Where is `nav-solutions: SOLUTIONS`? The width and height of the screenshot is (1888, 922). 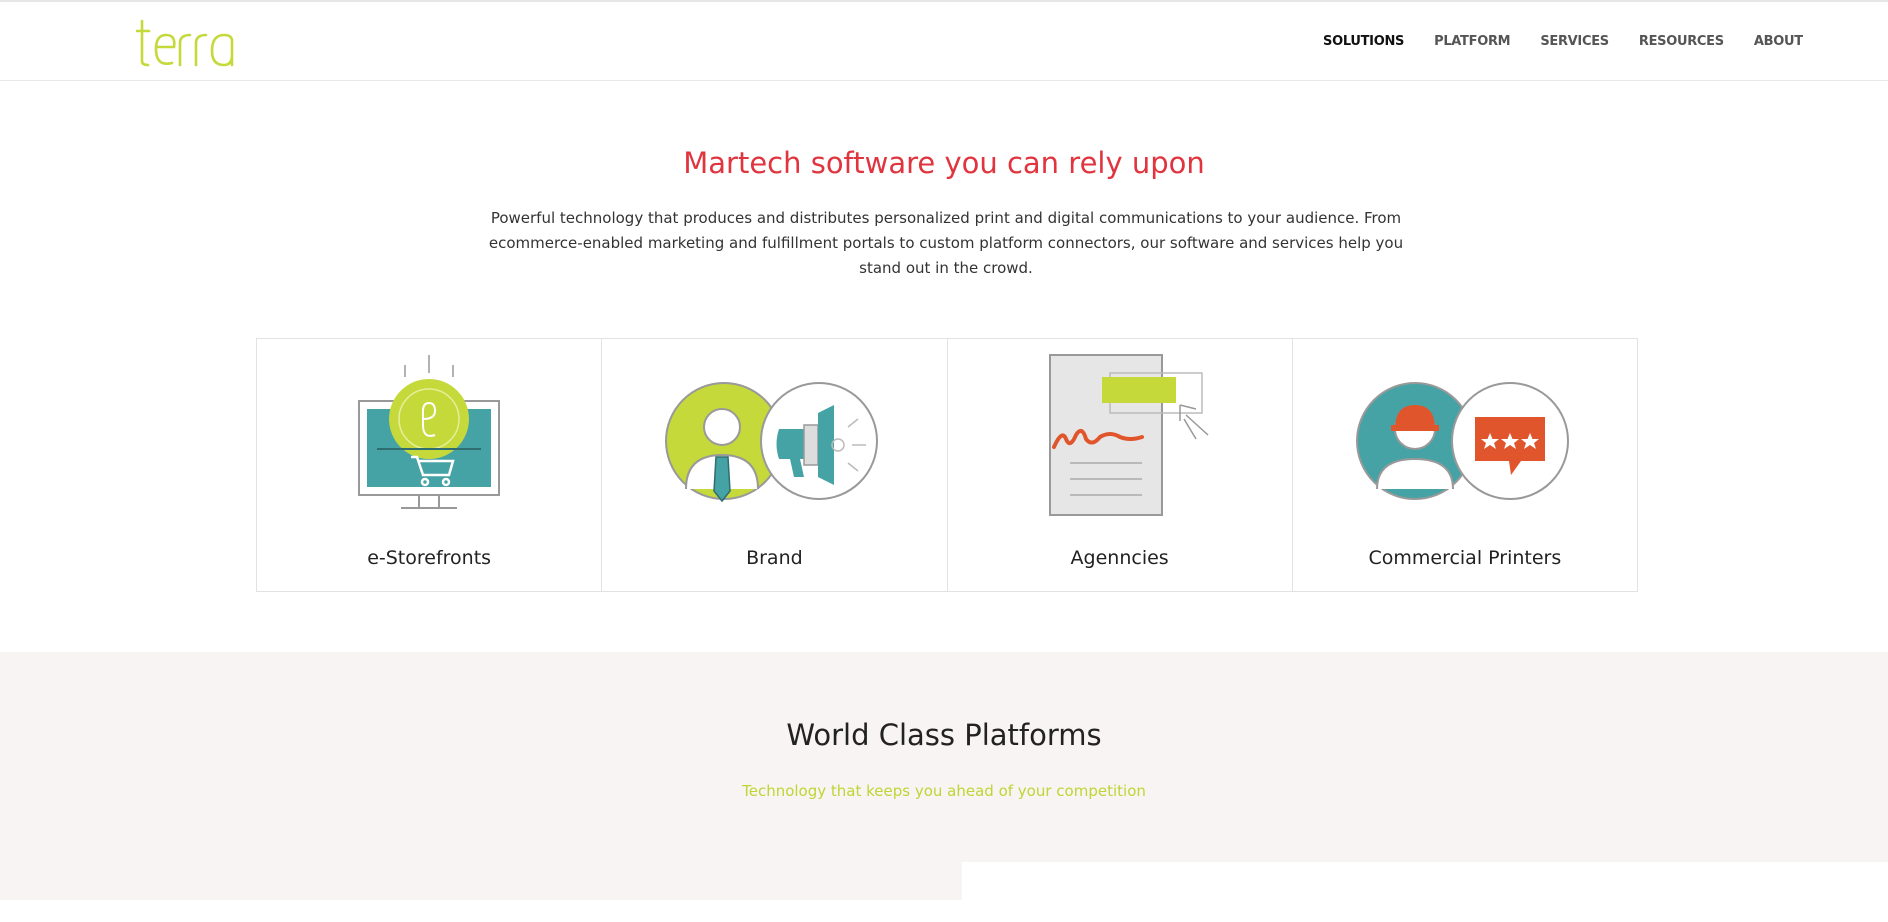 nav-solutions: SOLUTIONS is located at coordinates (1363, 41).